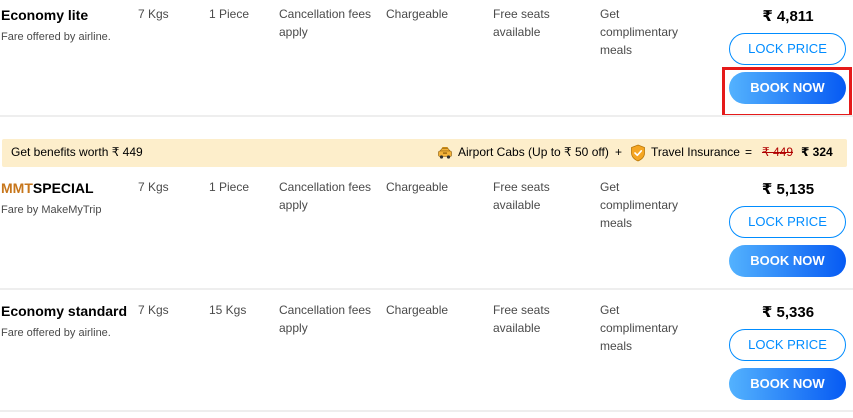 The image size is (853, 418). Describe the element at coordinates (228, 310) in the screenshot. I see `checkin-baggage: 15 Kgs` at that location.